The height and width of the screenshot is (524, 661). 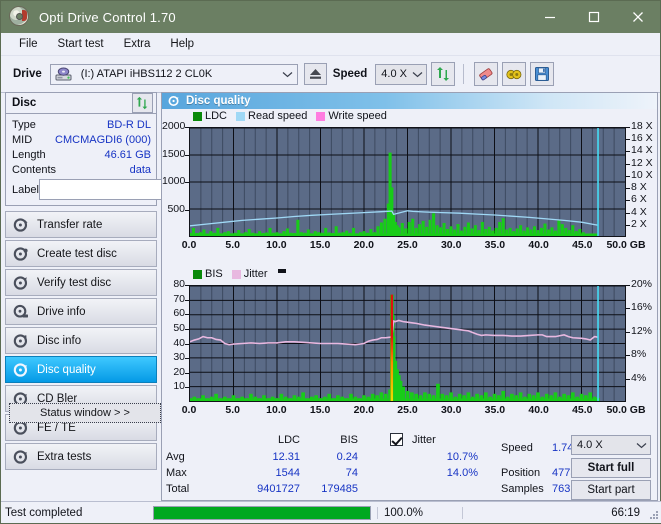 I want to click on speed-select: 4.0 X, so click(x=401, y=74).